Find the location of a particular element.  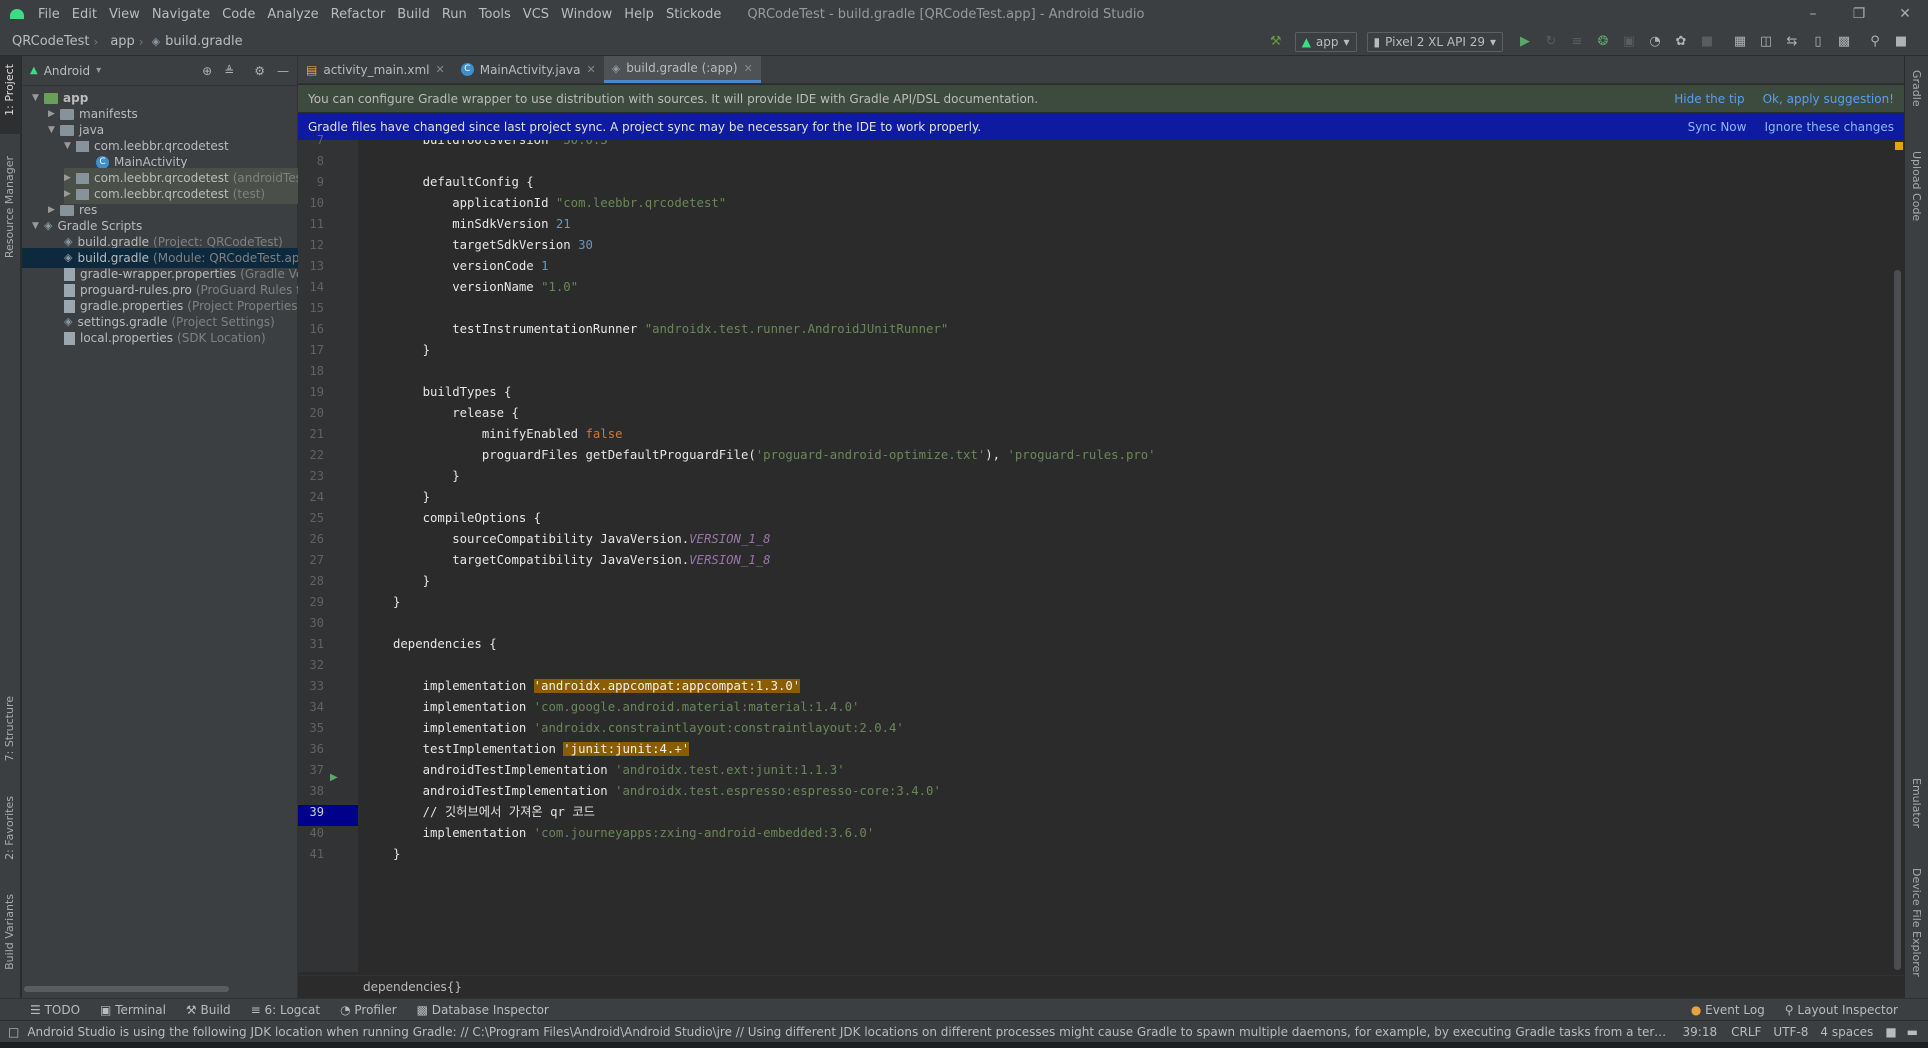

run-config-label: app is located at coordinates (1327, 41).